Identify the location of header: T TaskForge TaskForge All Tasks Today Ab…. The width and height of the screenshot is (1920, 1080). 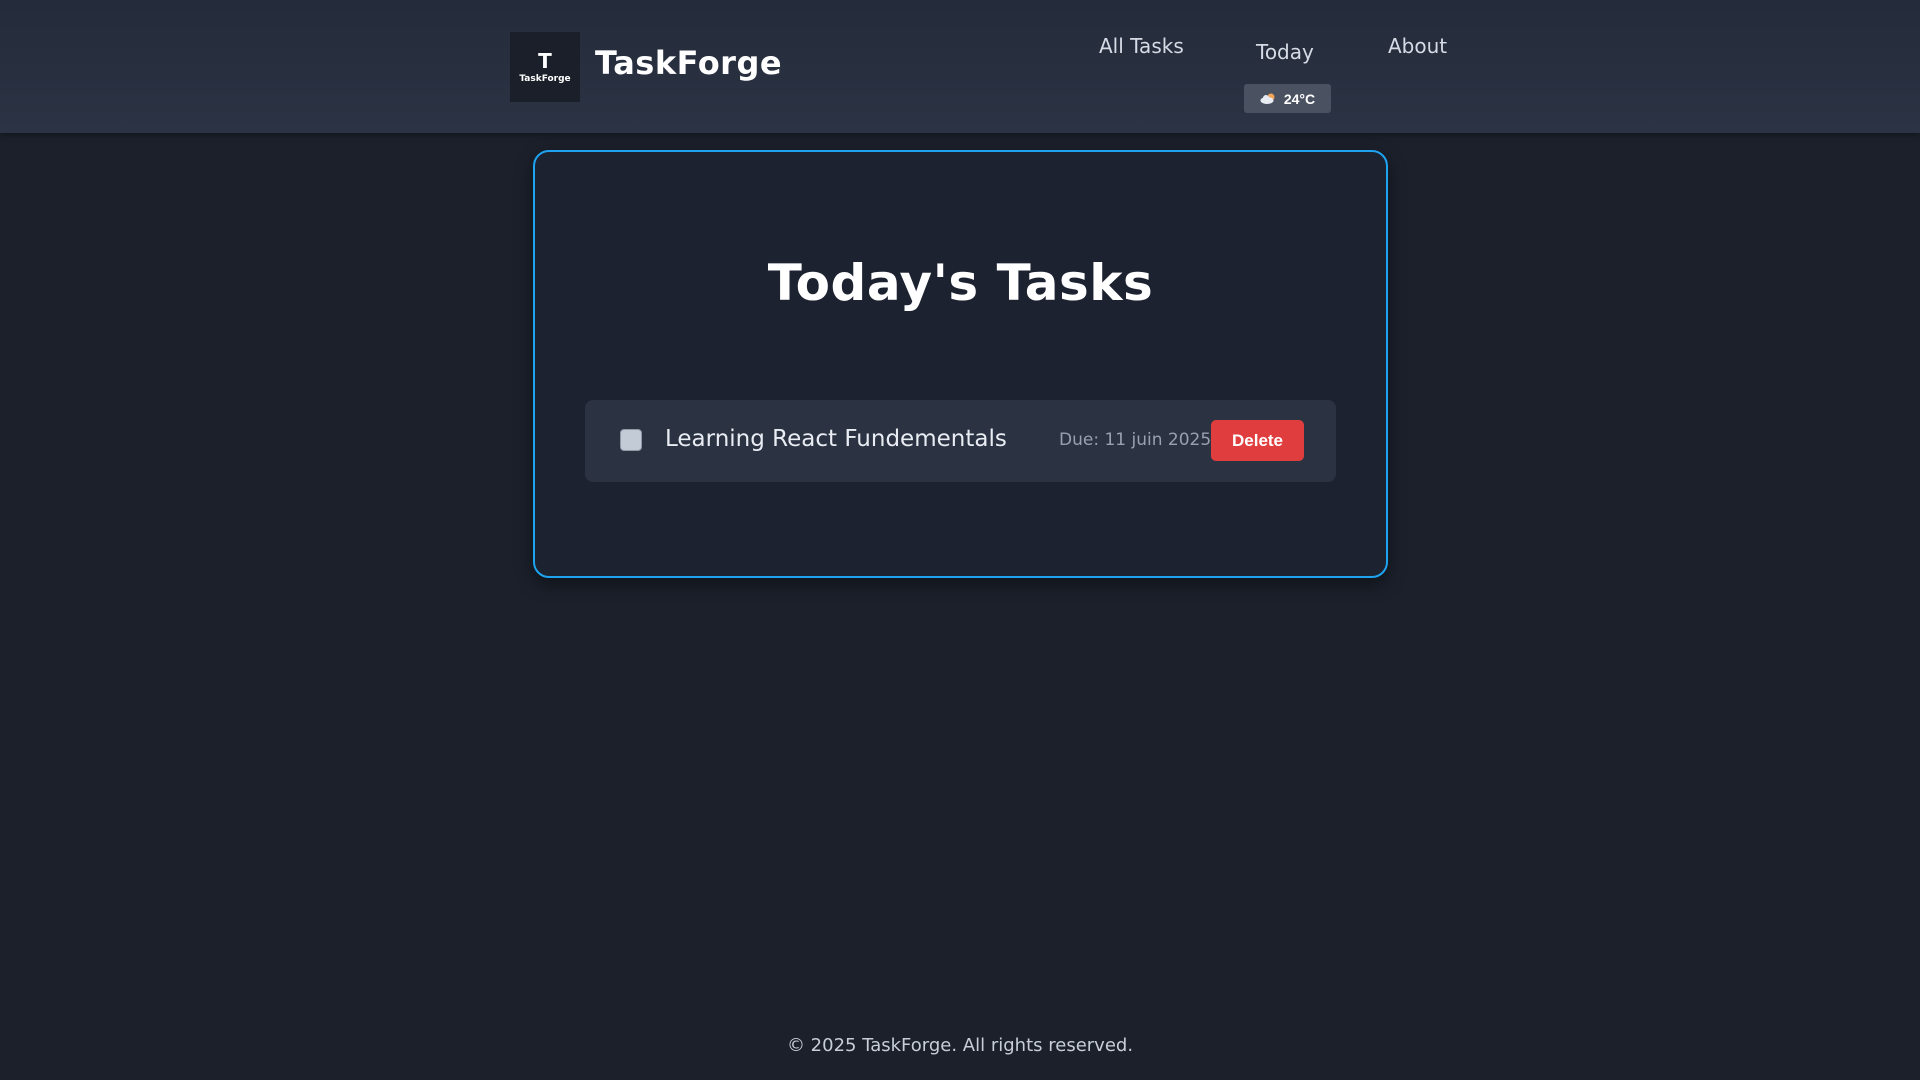
(960, 66).